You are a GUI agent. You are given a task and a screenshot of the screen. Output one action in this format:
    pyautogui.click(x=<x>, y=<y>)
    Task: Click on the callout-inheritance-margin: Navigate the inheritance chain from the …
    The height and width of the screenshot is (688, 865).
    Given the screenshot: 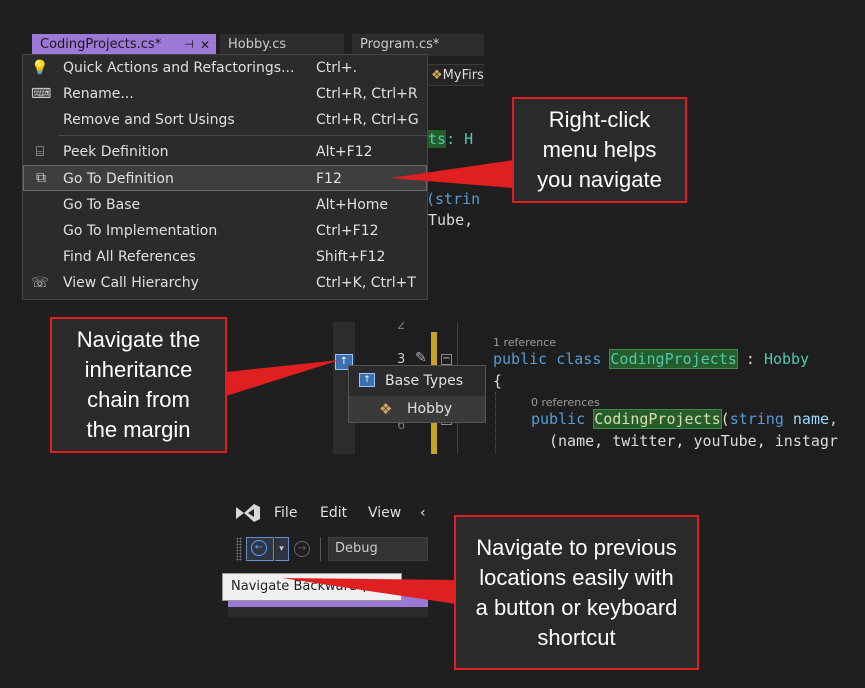 What is the action you would take?
    pyautogui.click(x=138, y=385)
    